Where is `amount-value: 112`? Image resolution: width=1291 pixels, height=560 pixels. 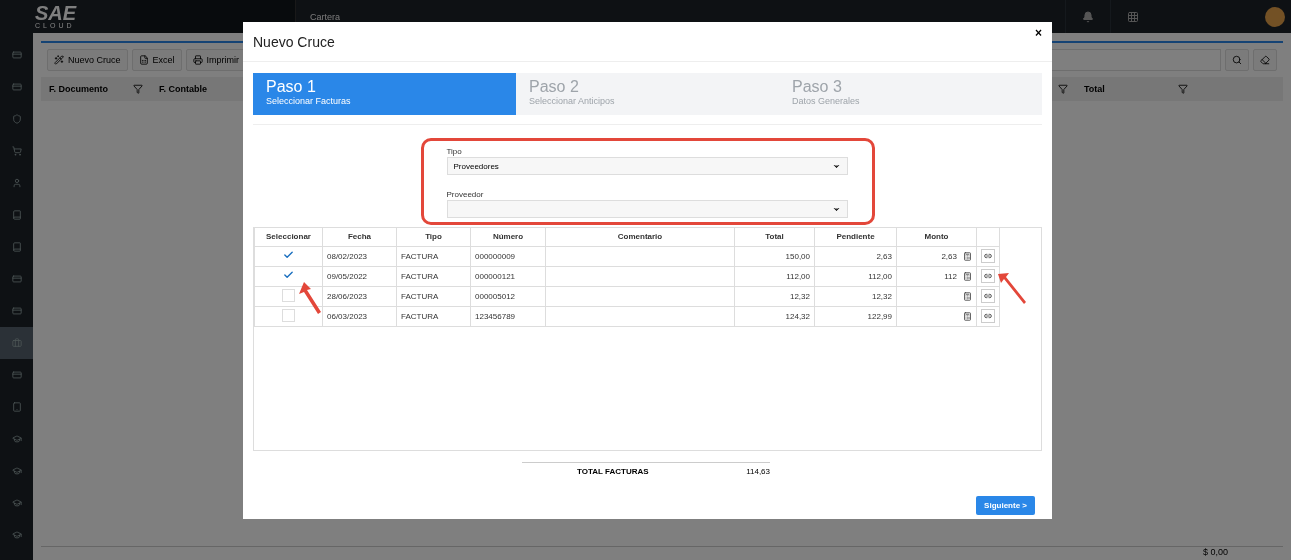 amount-value: 112 is located at coordinates (950, 276).